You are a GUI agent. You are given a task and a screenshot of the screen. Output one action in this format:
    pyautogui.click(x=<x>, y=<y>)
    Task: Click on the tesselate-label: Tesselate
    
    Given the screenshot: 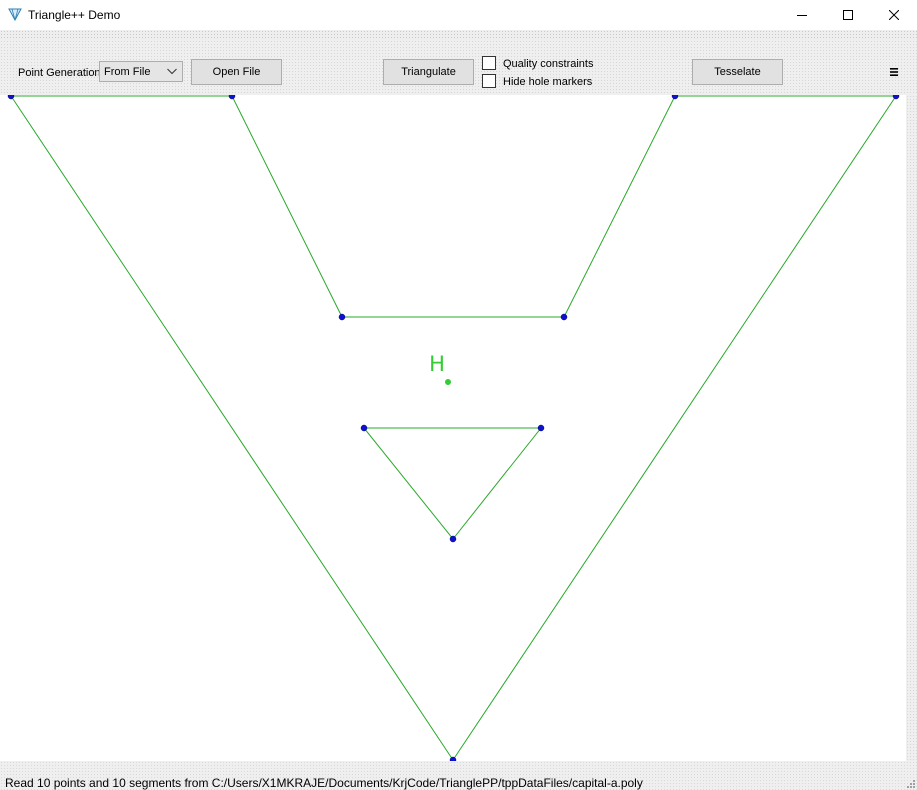 What is the action you would take?
    pyautogui.click(x=737, y=72)
    